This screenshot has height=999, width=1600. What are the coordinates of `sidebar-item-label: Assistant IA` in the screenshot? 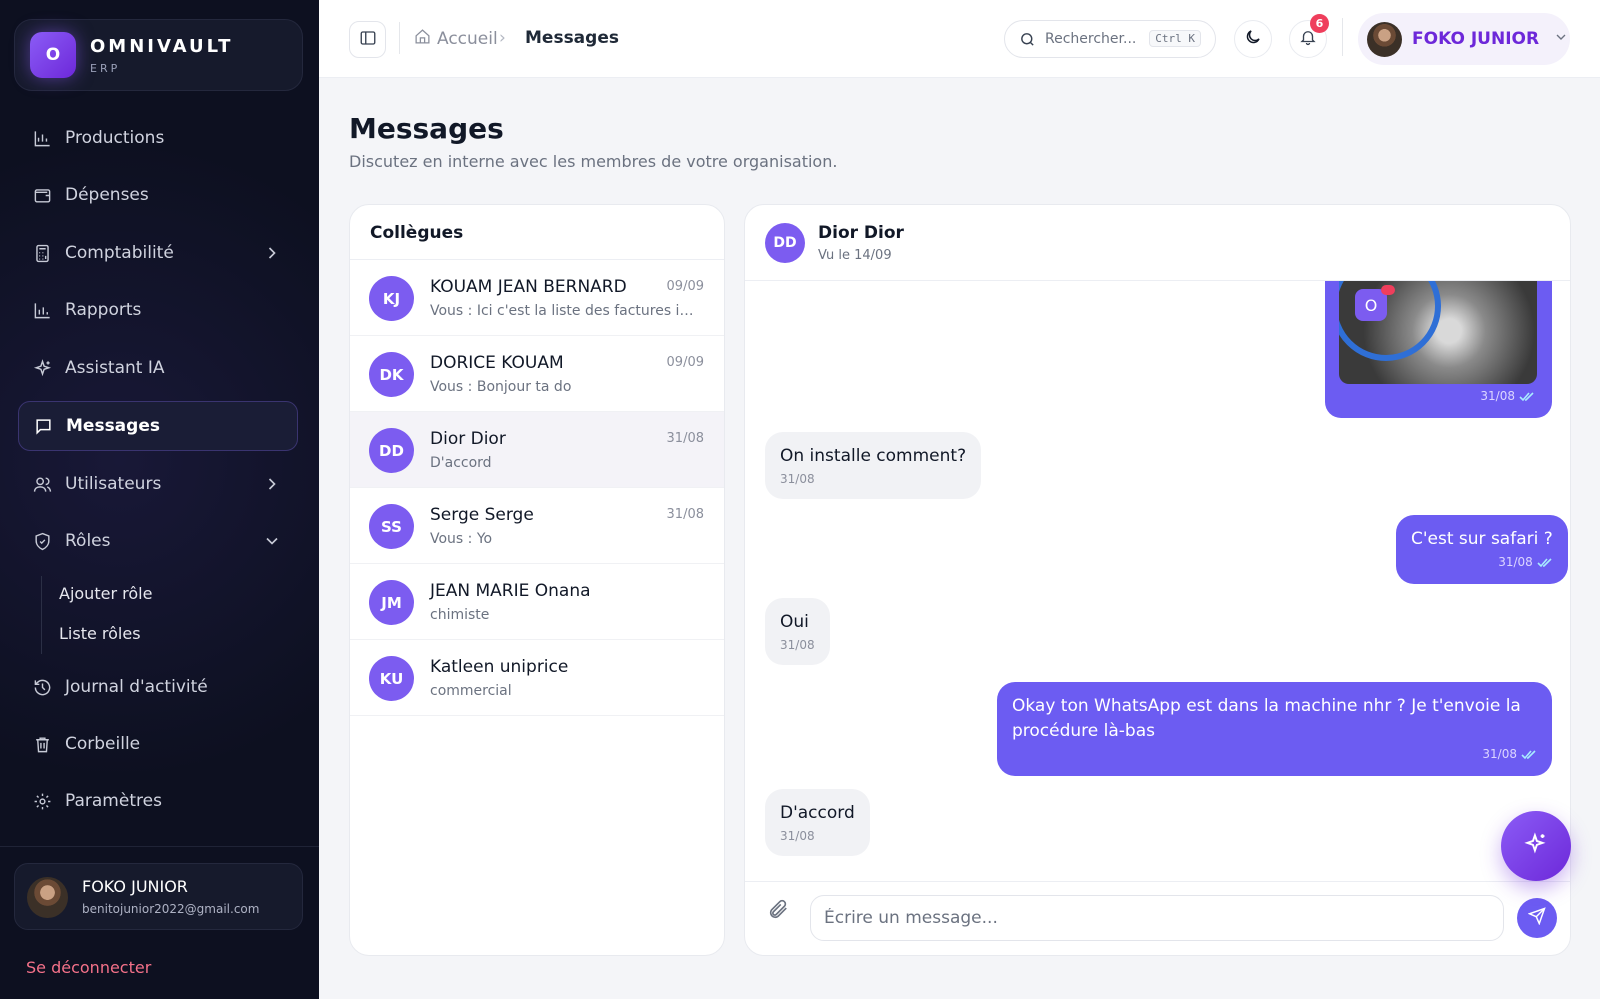 It's located at (115, 368).